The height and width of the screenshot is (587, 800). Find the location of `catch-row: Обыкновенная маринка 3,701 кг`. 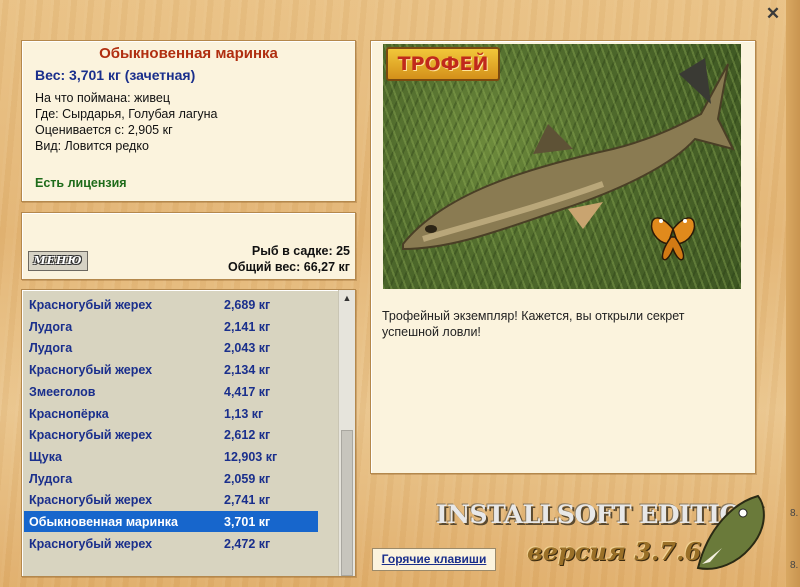

catch-row: Обыкновенная маринка 3,701 кг is located at coordinates (171, 521).